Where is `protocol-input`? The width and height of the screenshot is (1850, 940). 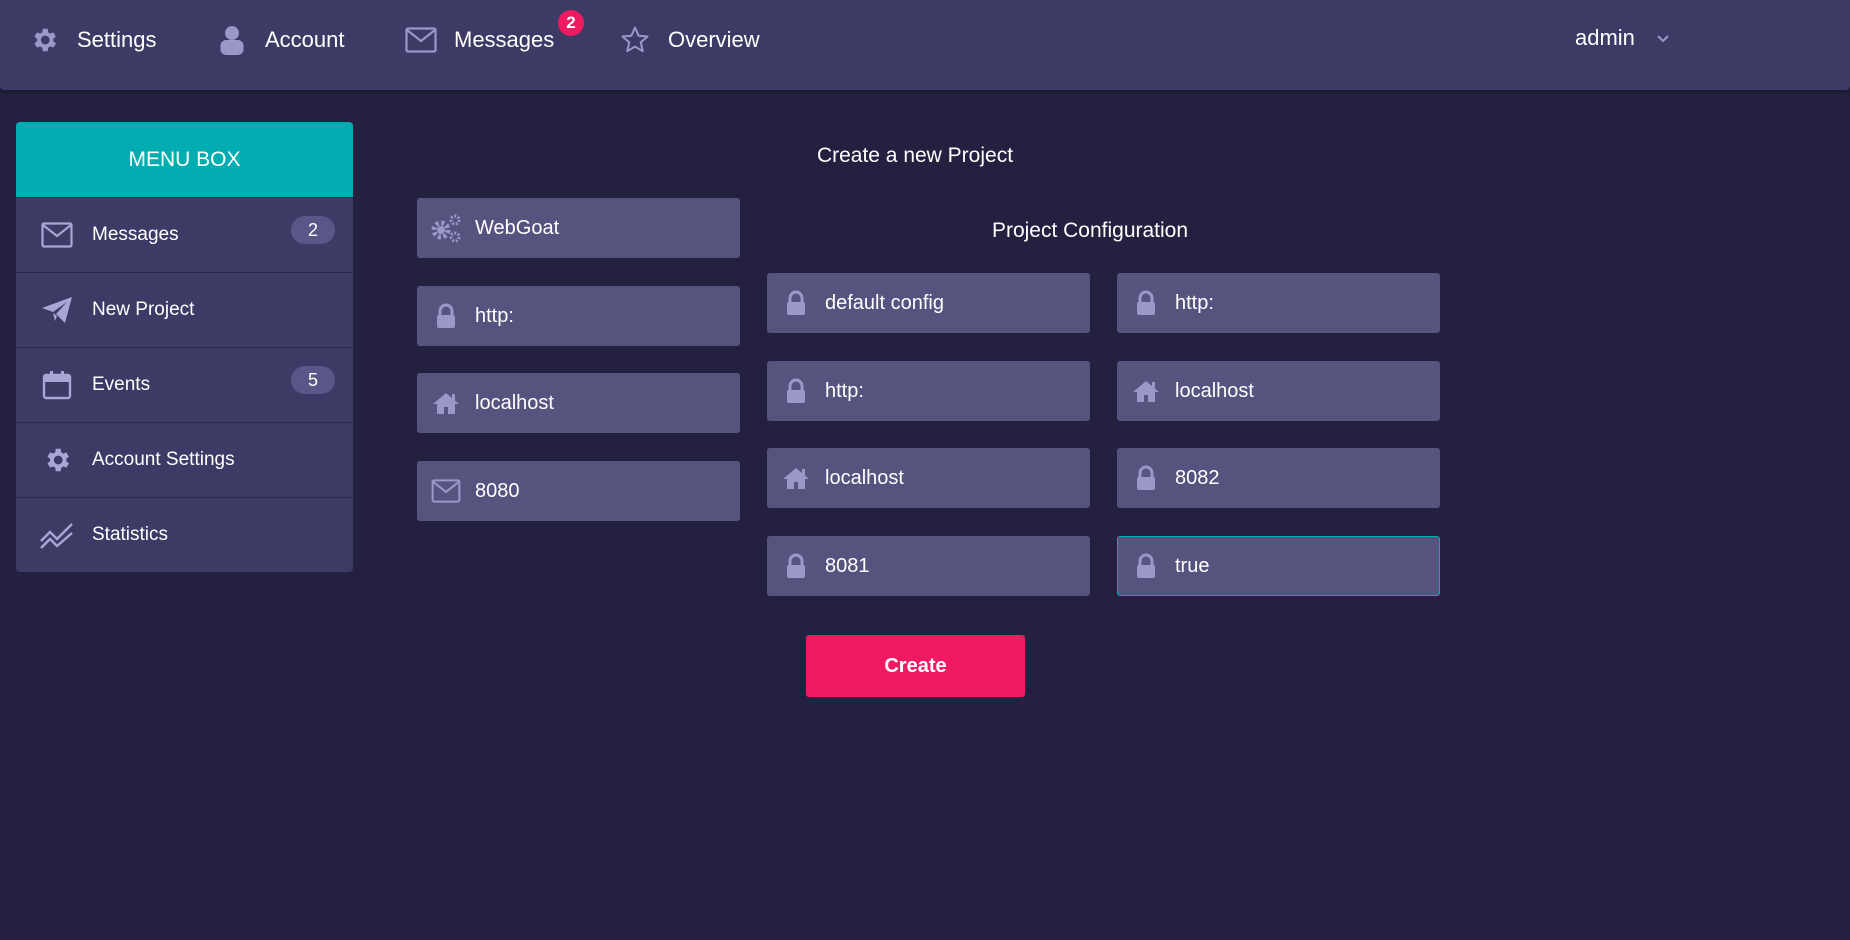 protocol-input is located at coordinates (600, 316).